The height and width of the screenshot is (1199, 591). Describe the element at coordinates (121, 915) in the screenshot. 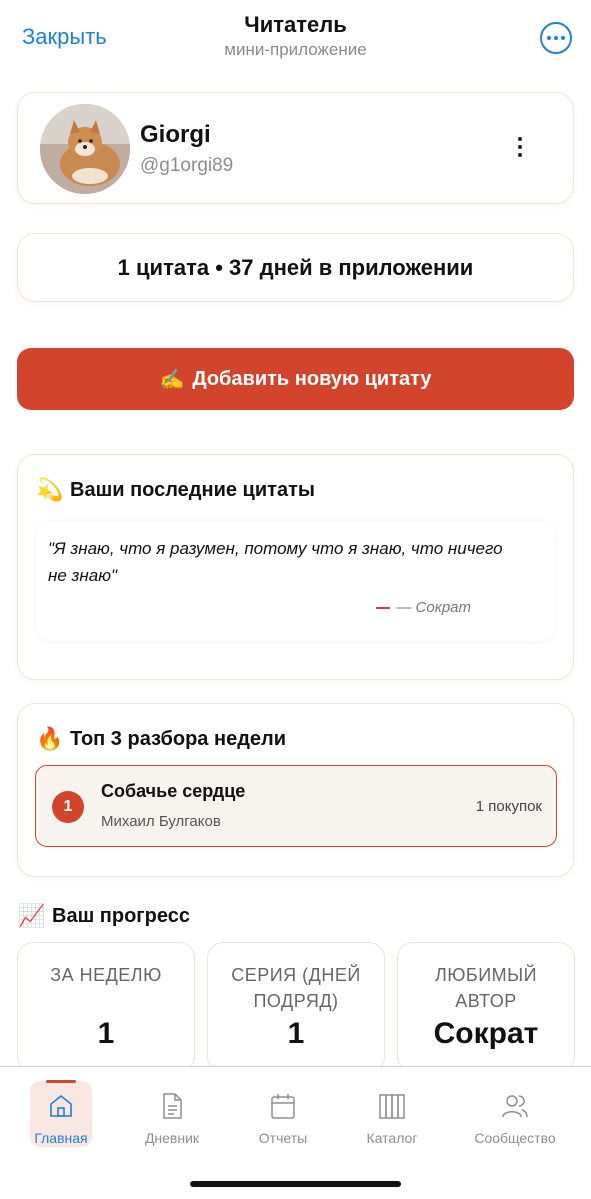

I see `progress-title: Ваш прогресс` at that location.